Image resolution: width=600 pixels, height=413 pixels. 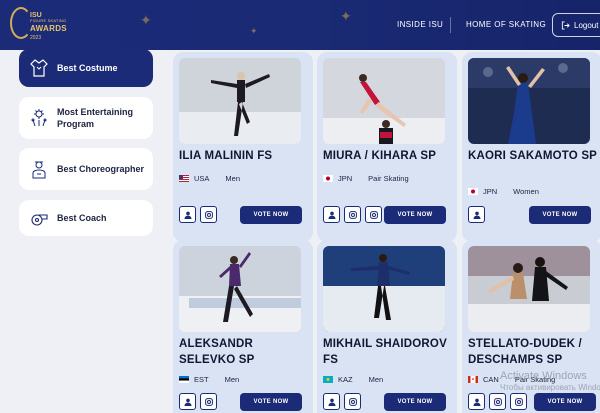 I want to click on nominee-meta: EST Men, so click(x=209, y=379).